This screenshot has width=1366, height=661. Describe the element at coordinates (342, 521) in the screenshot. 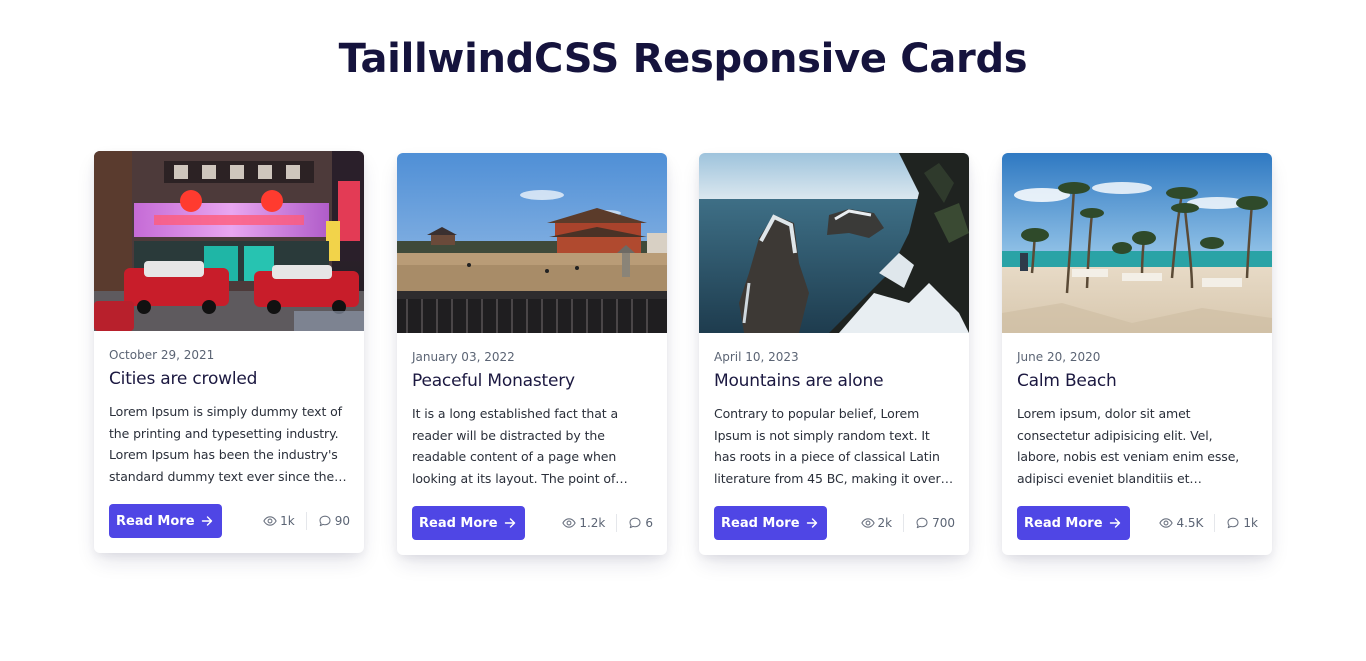

I see `comments-count: 90` at that location.